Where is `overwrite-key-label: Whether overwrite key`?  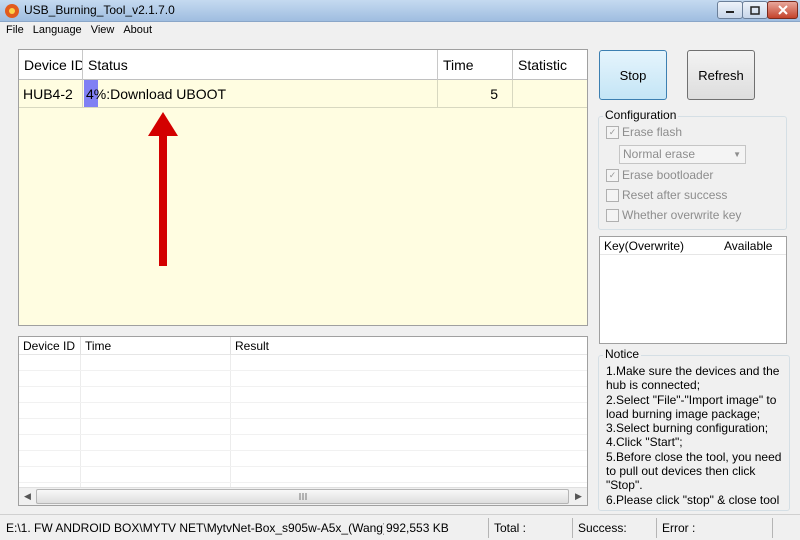 overwrite-key-label: Whether overwrite key is located at coordinates (682, 215).